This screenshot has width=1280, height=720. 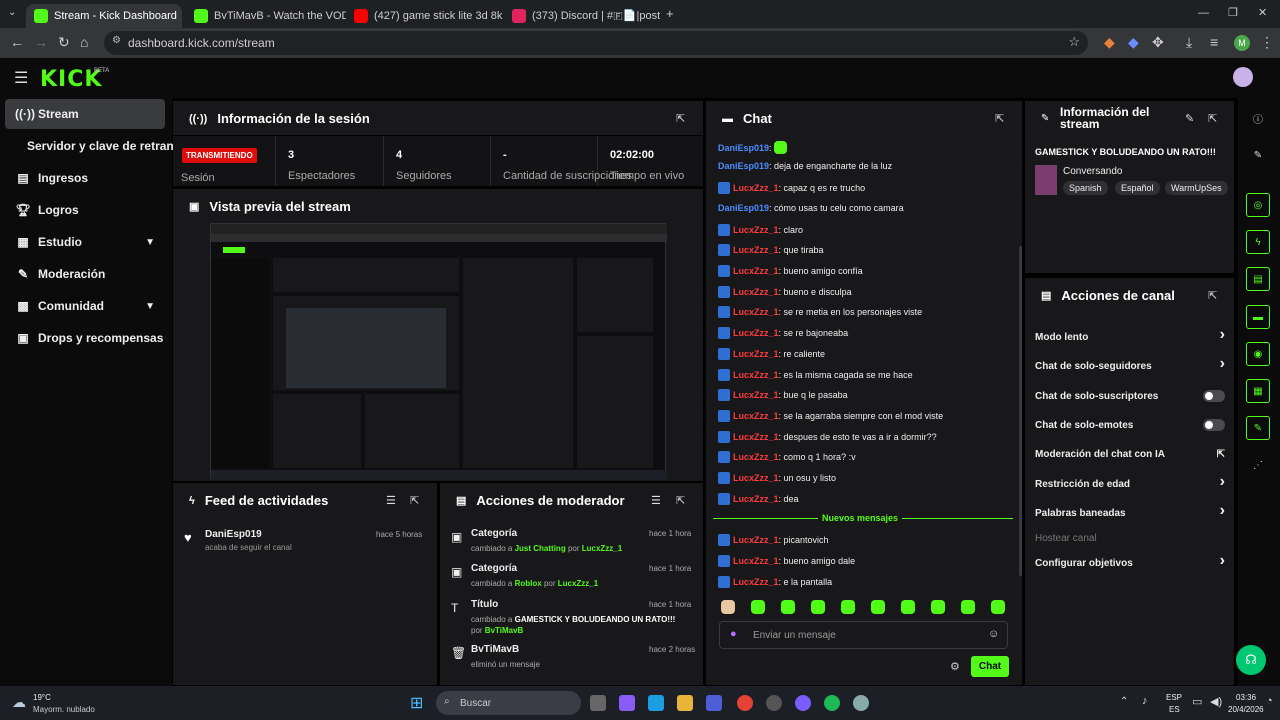 I want to click on file-explorer-icon, so click(x=685, y=703).